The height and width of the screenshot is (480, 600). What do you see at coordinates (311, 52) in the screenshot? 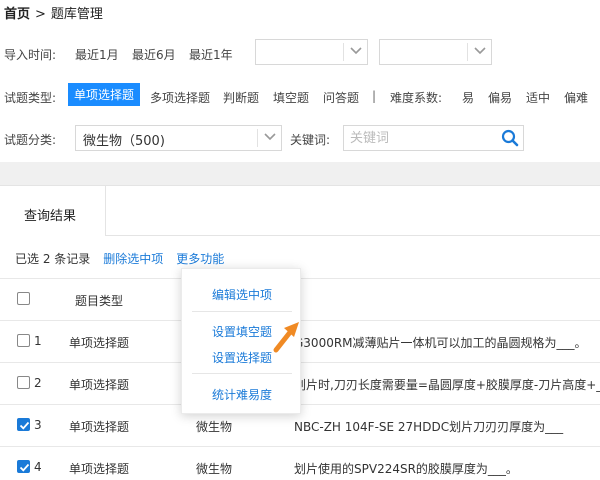
I see `start-date-select` at bounding box center [311, 52].